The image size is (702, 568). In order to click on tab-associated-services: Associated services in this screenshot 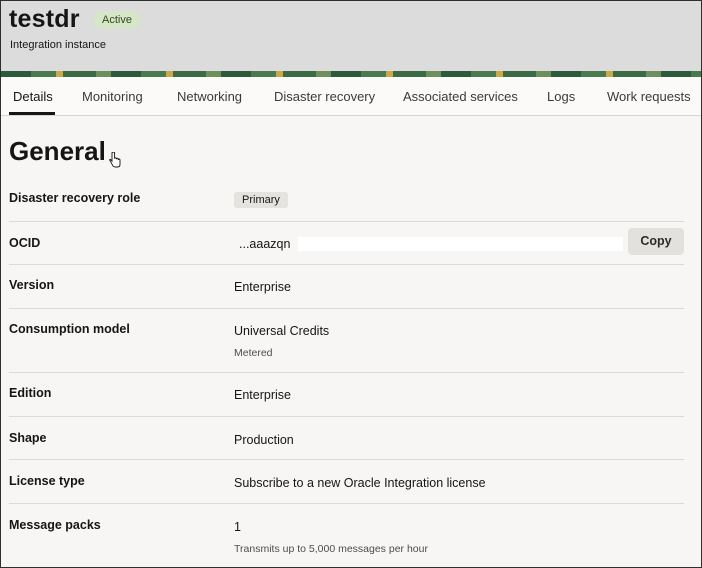, I will do `click(460, 96)`.